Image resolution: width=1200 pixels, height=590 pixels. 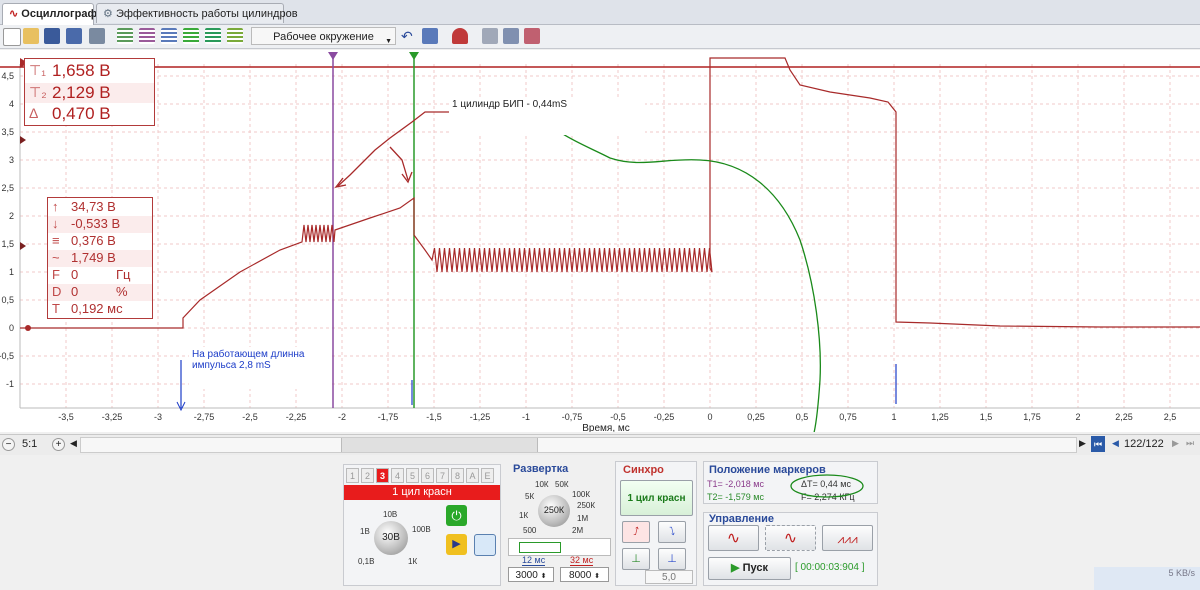 What do you see at coordinates (472, 475) in the screenshot?
I see `channel-tab-A: A` at bounding box center [472, 475].